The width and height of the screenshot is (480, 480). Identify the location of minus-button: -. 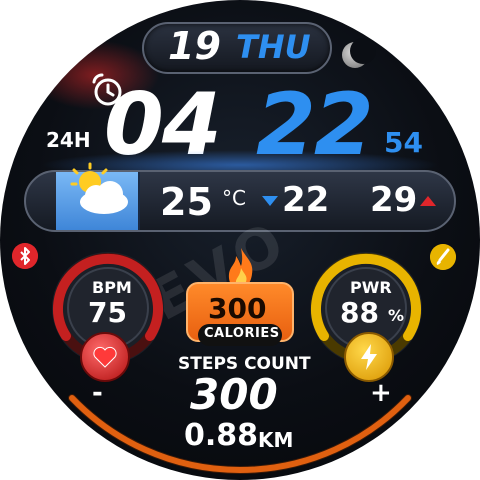
(97, 393).